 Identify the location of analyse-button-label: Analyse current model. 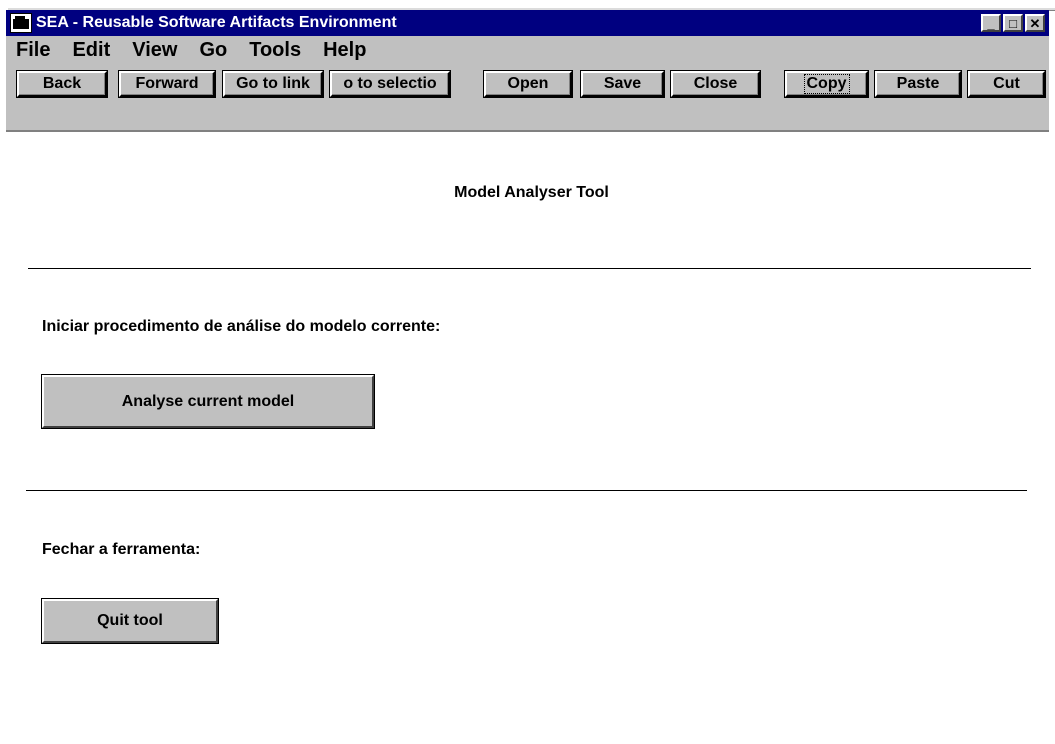
(208, 401).